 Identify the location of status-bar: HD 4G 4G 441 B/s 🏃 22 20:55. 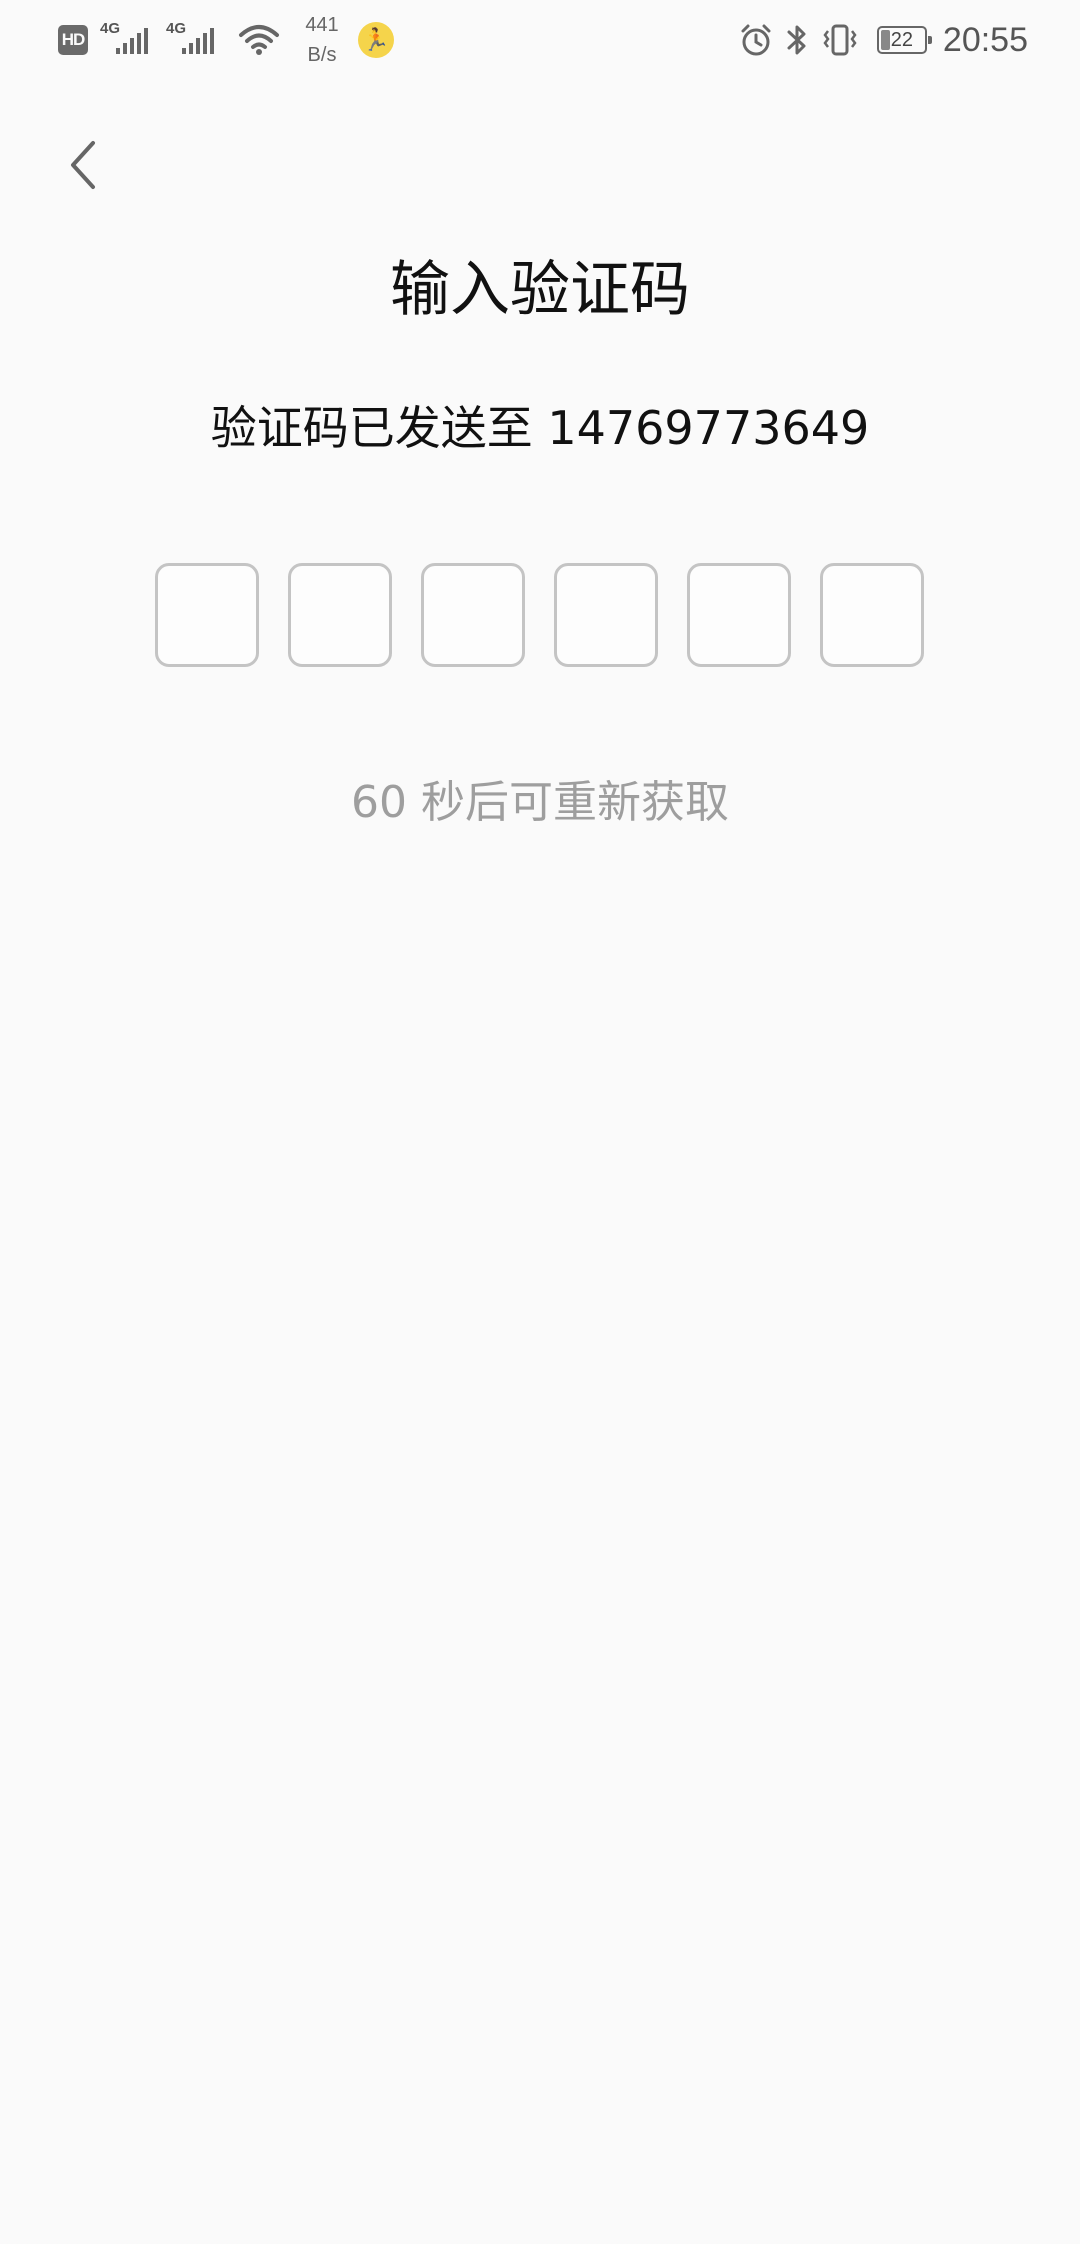
(540, 40).